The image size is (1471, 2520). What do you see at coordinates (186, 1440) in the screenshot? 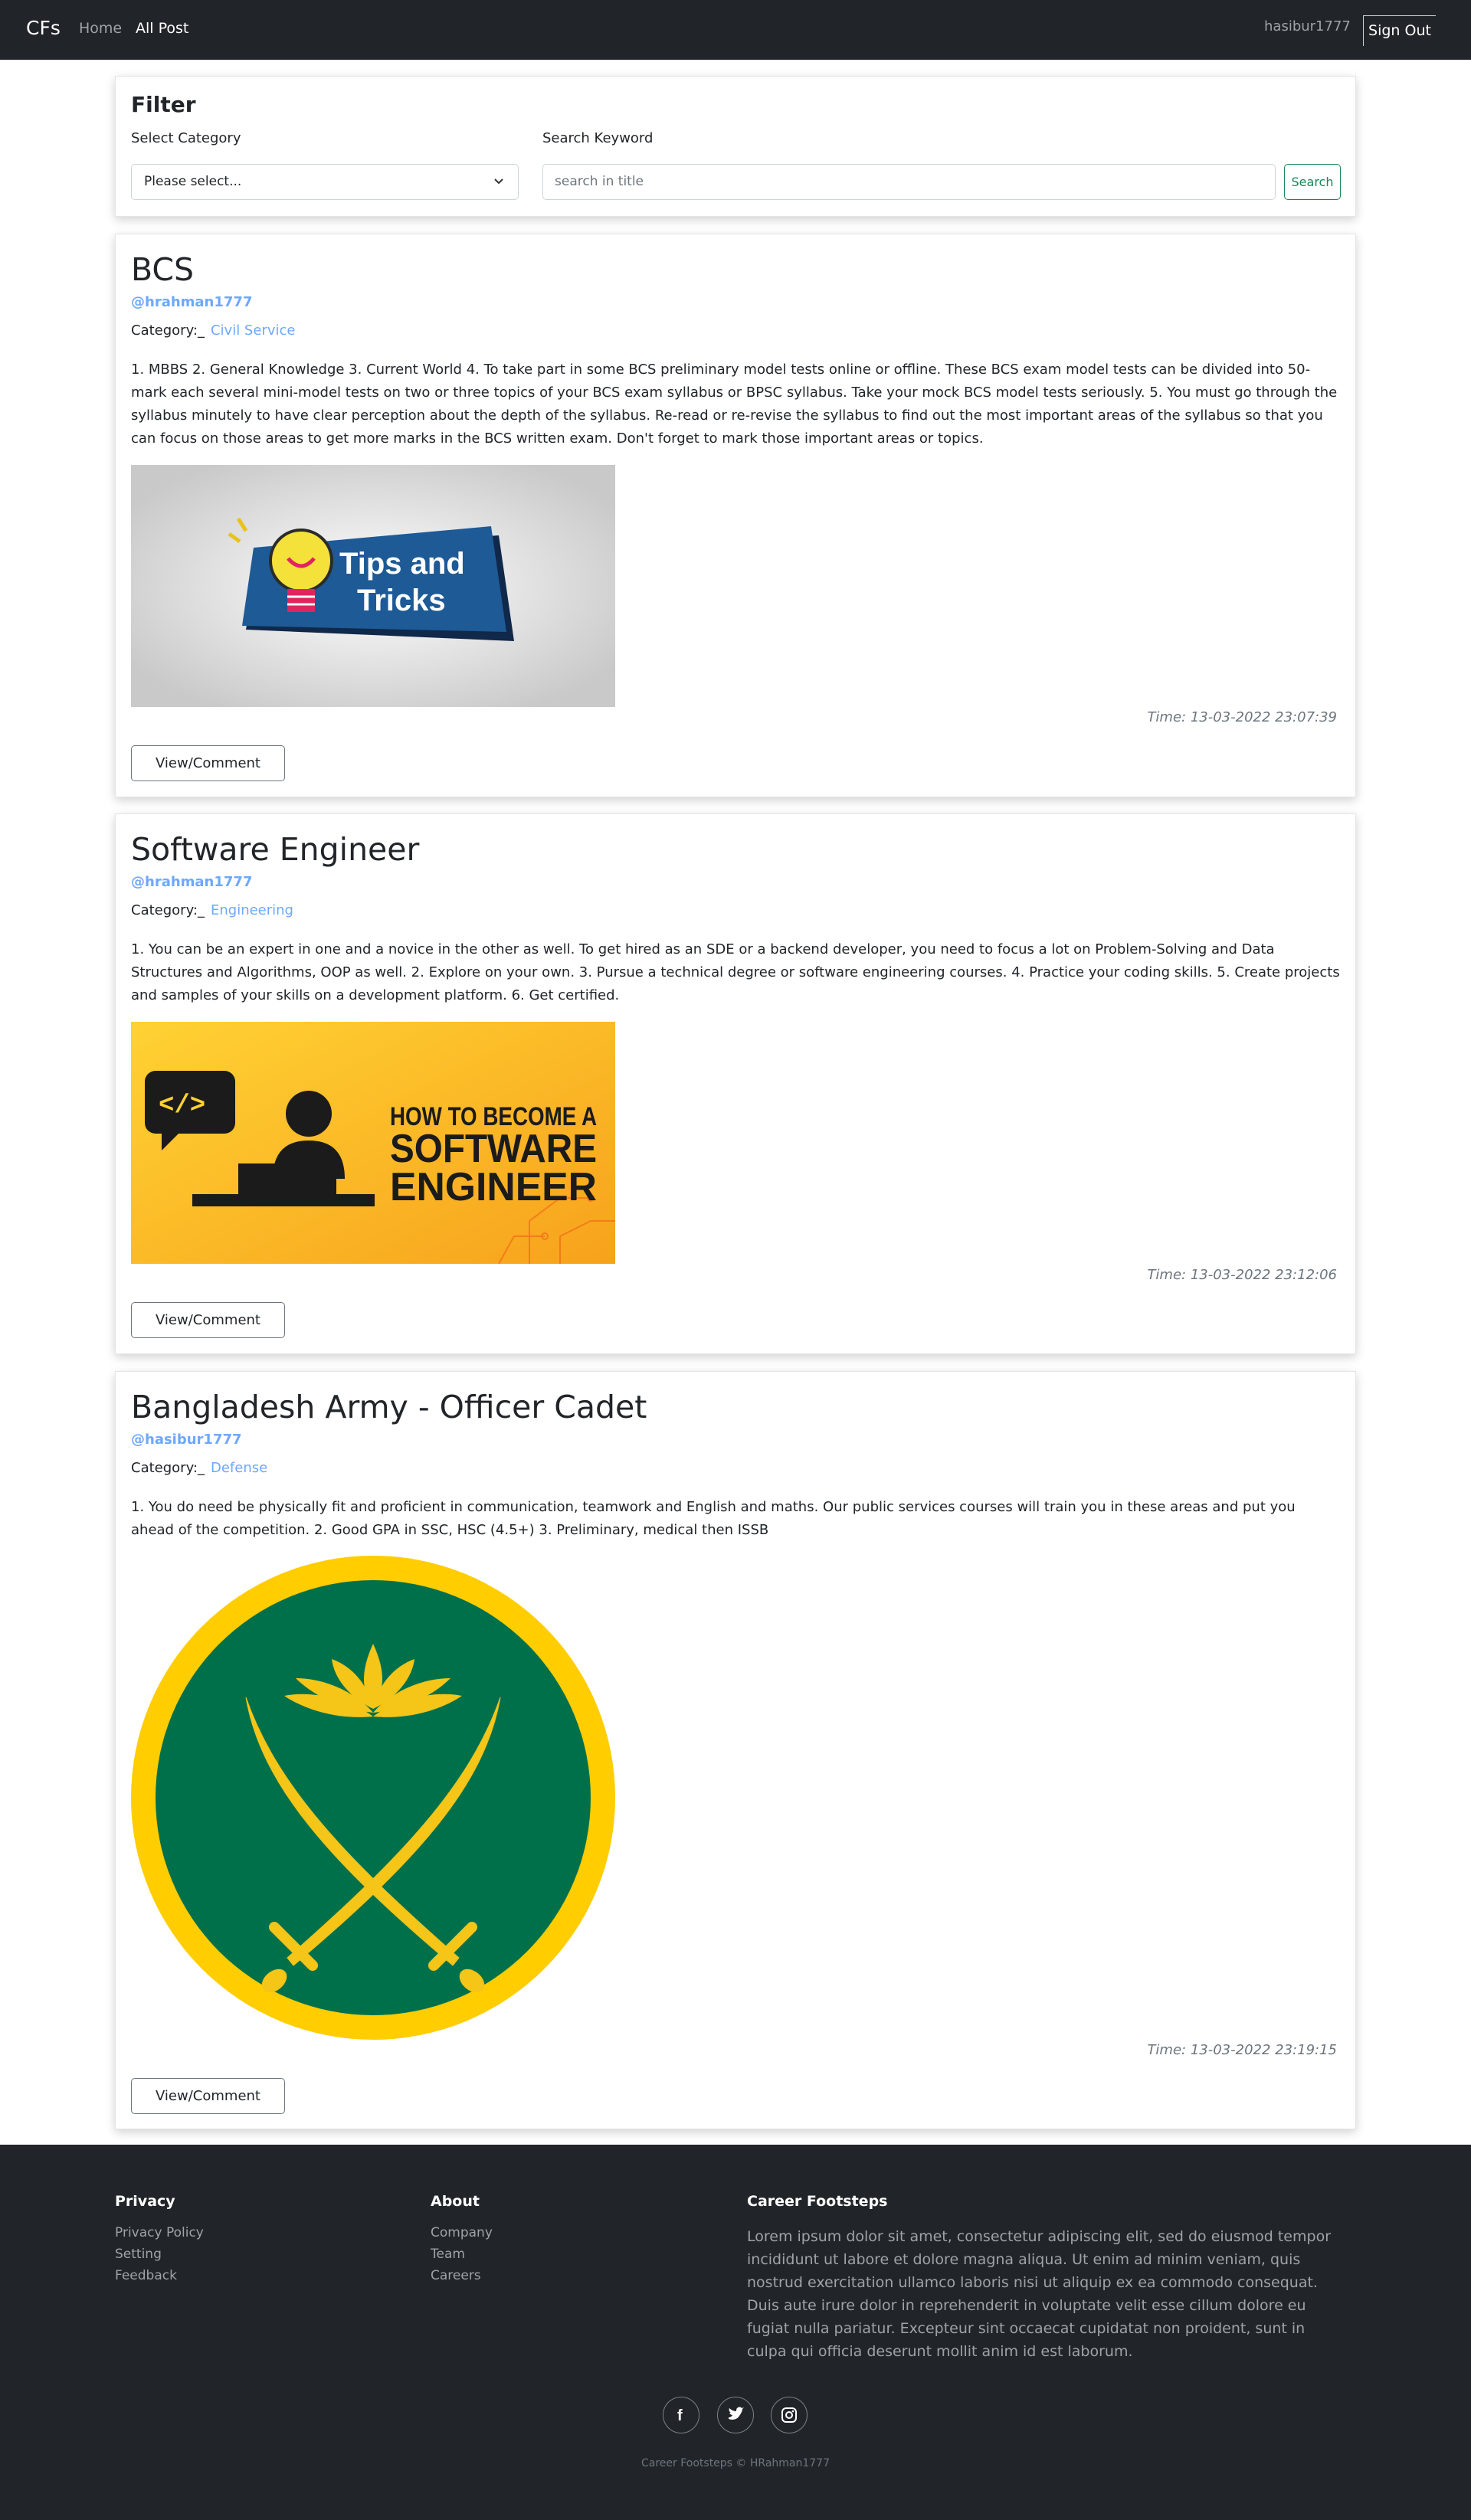
I see `post-author-link: @hasibur1777` at bounding box center [186, 1440].